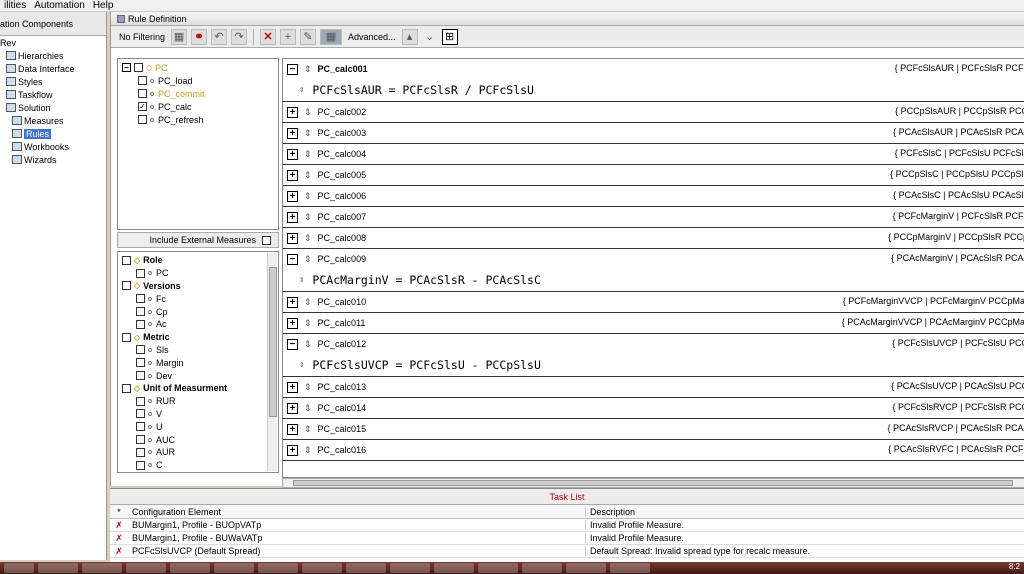  Describe the element at coordinates (653, 133) in the screenshot. I see `rule-header: + ⇕ PC_calc003 { PCAcSlsAUR | PCAcSlsR PCAc` at that location.